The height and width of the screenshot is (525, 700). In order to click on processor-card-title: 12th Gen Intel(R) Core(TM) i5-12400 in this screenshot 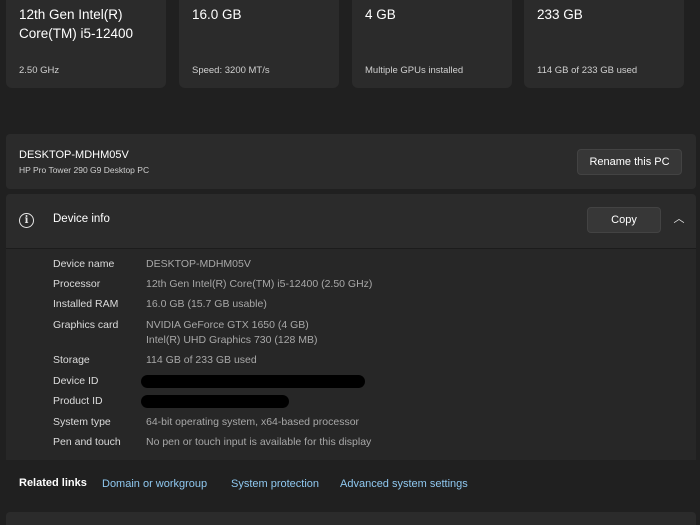, I will do `click(76, 24)`.